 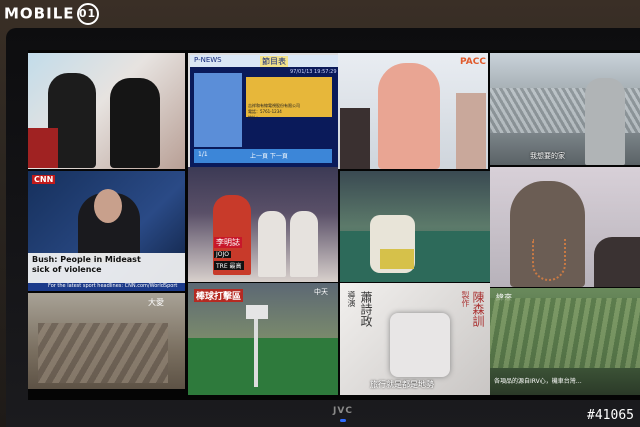 What do you see at coordinates (415, 256) in the screenshot?
I see `stage-floor` at bounding box center [415, 256].